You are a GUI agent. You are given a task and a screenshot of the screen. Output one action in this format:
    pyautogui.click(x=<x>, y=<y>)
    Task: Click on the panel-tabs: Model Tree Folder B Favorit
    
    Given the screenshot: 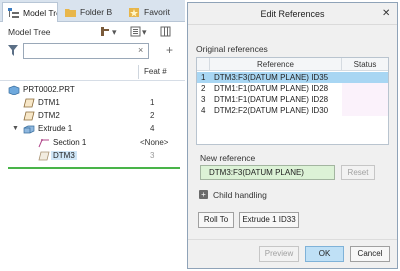 What is the action you would take?
    pyautogui.click(x=92, y=11)
    